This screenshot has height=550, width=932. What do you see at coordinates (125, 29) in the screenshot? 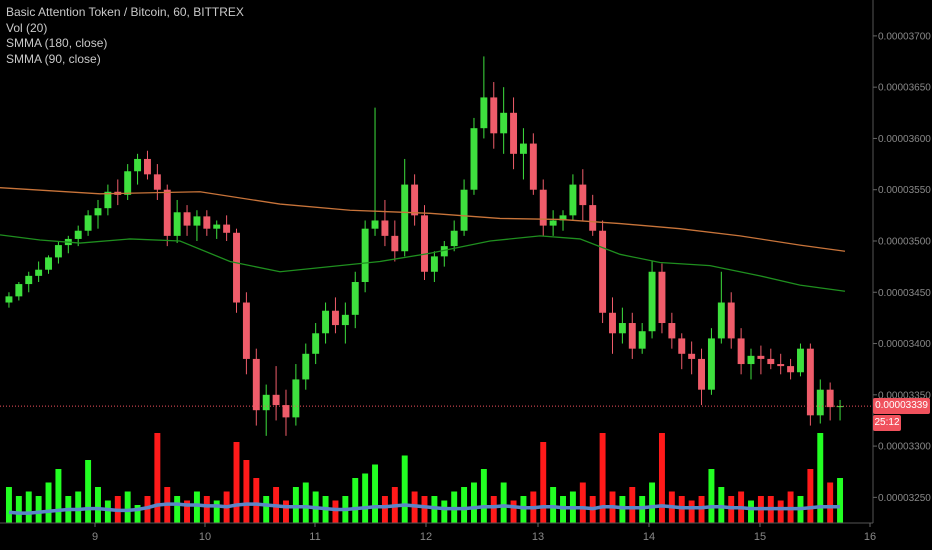
I see `indicator-volume: Vol (20)` at bounding box center [125, 29].